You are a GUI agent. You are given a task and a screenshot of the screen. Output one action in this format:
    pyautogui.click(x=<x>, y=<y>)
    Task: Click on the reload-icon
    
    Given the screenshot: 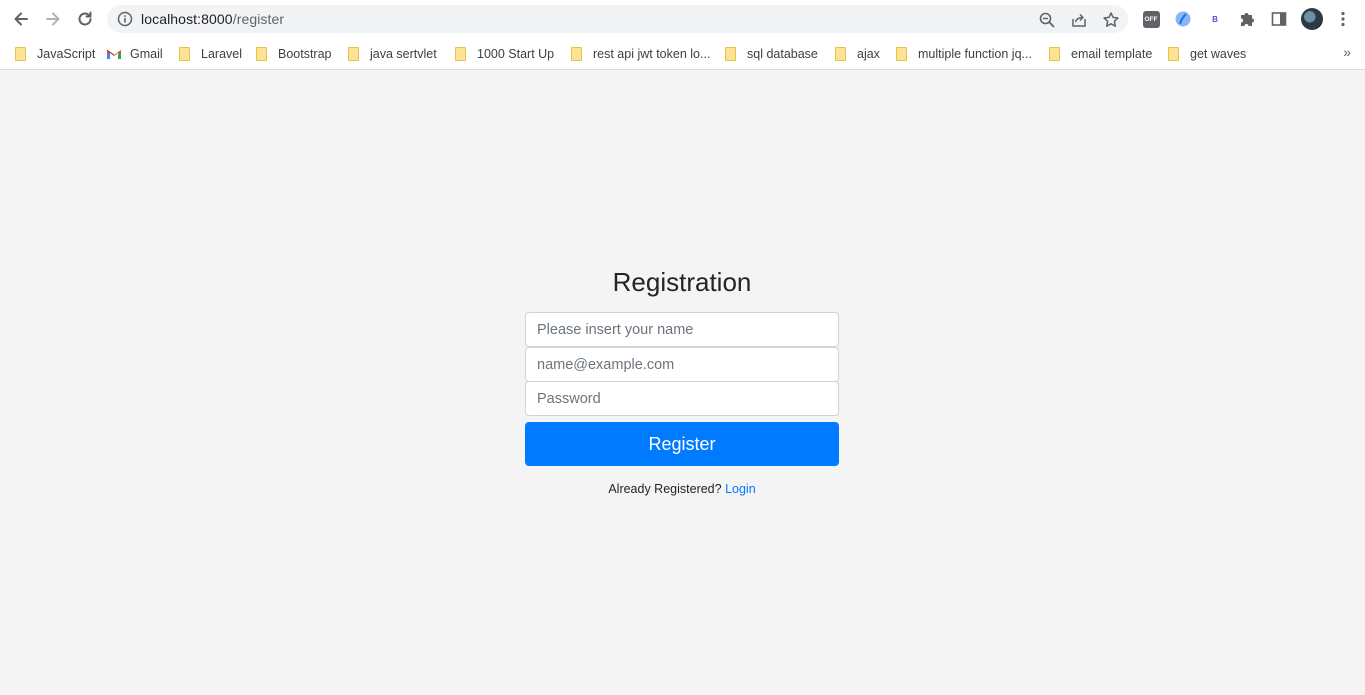 What is the action you would take?
    pyautogui.click(x=85, y=18)
    